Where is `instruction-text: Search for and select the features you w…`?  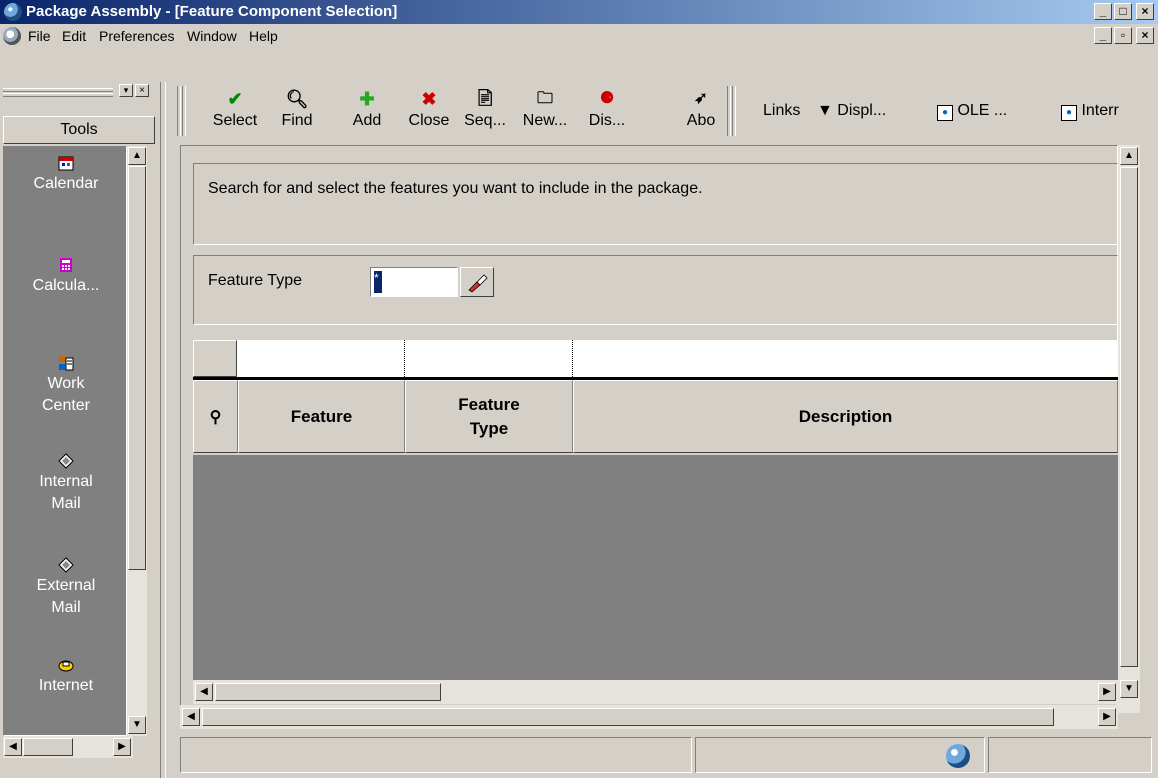
instruction-text: Search for and select the features you w… is located at coordinates (455, 188).